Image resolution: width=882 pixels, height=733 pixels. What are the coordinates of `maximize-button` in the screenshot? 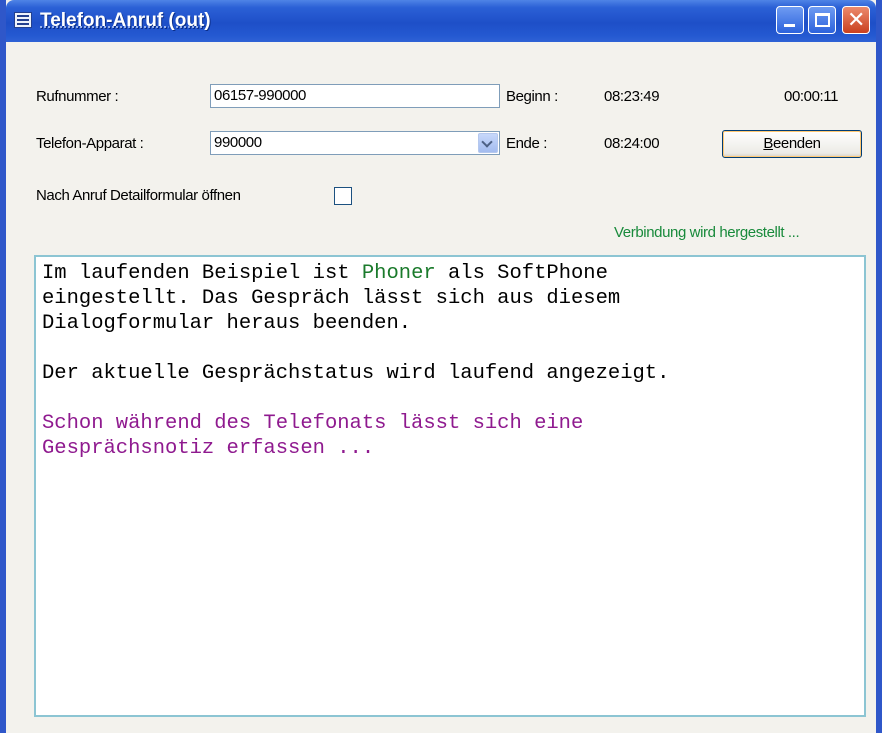 It's located at (822, 20).